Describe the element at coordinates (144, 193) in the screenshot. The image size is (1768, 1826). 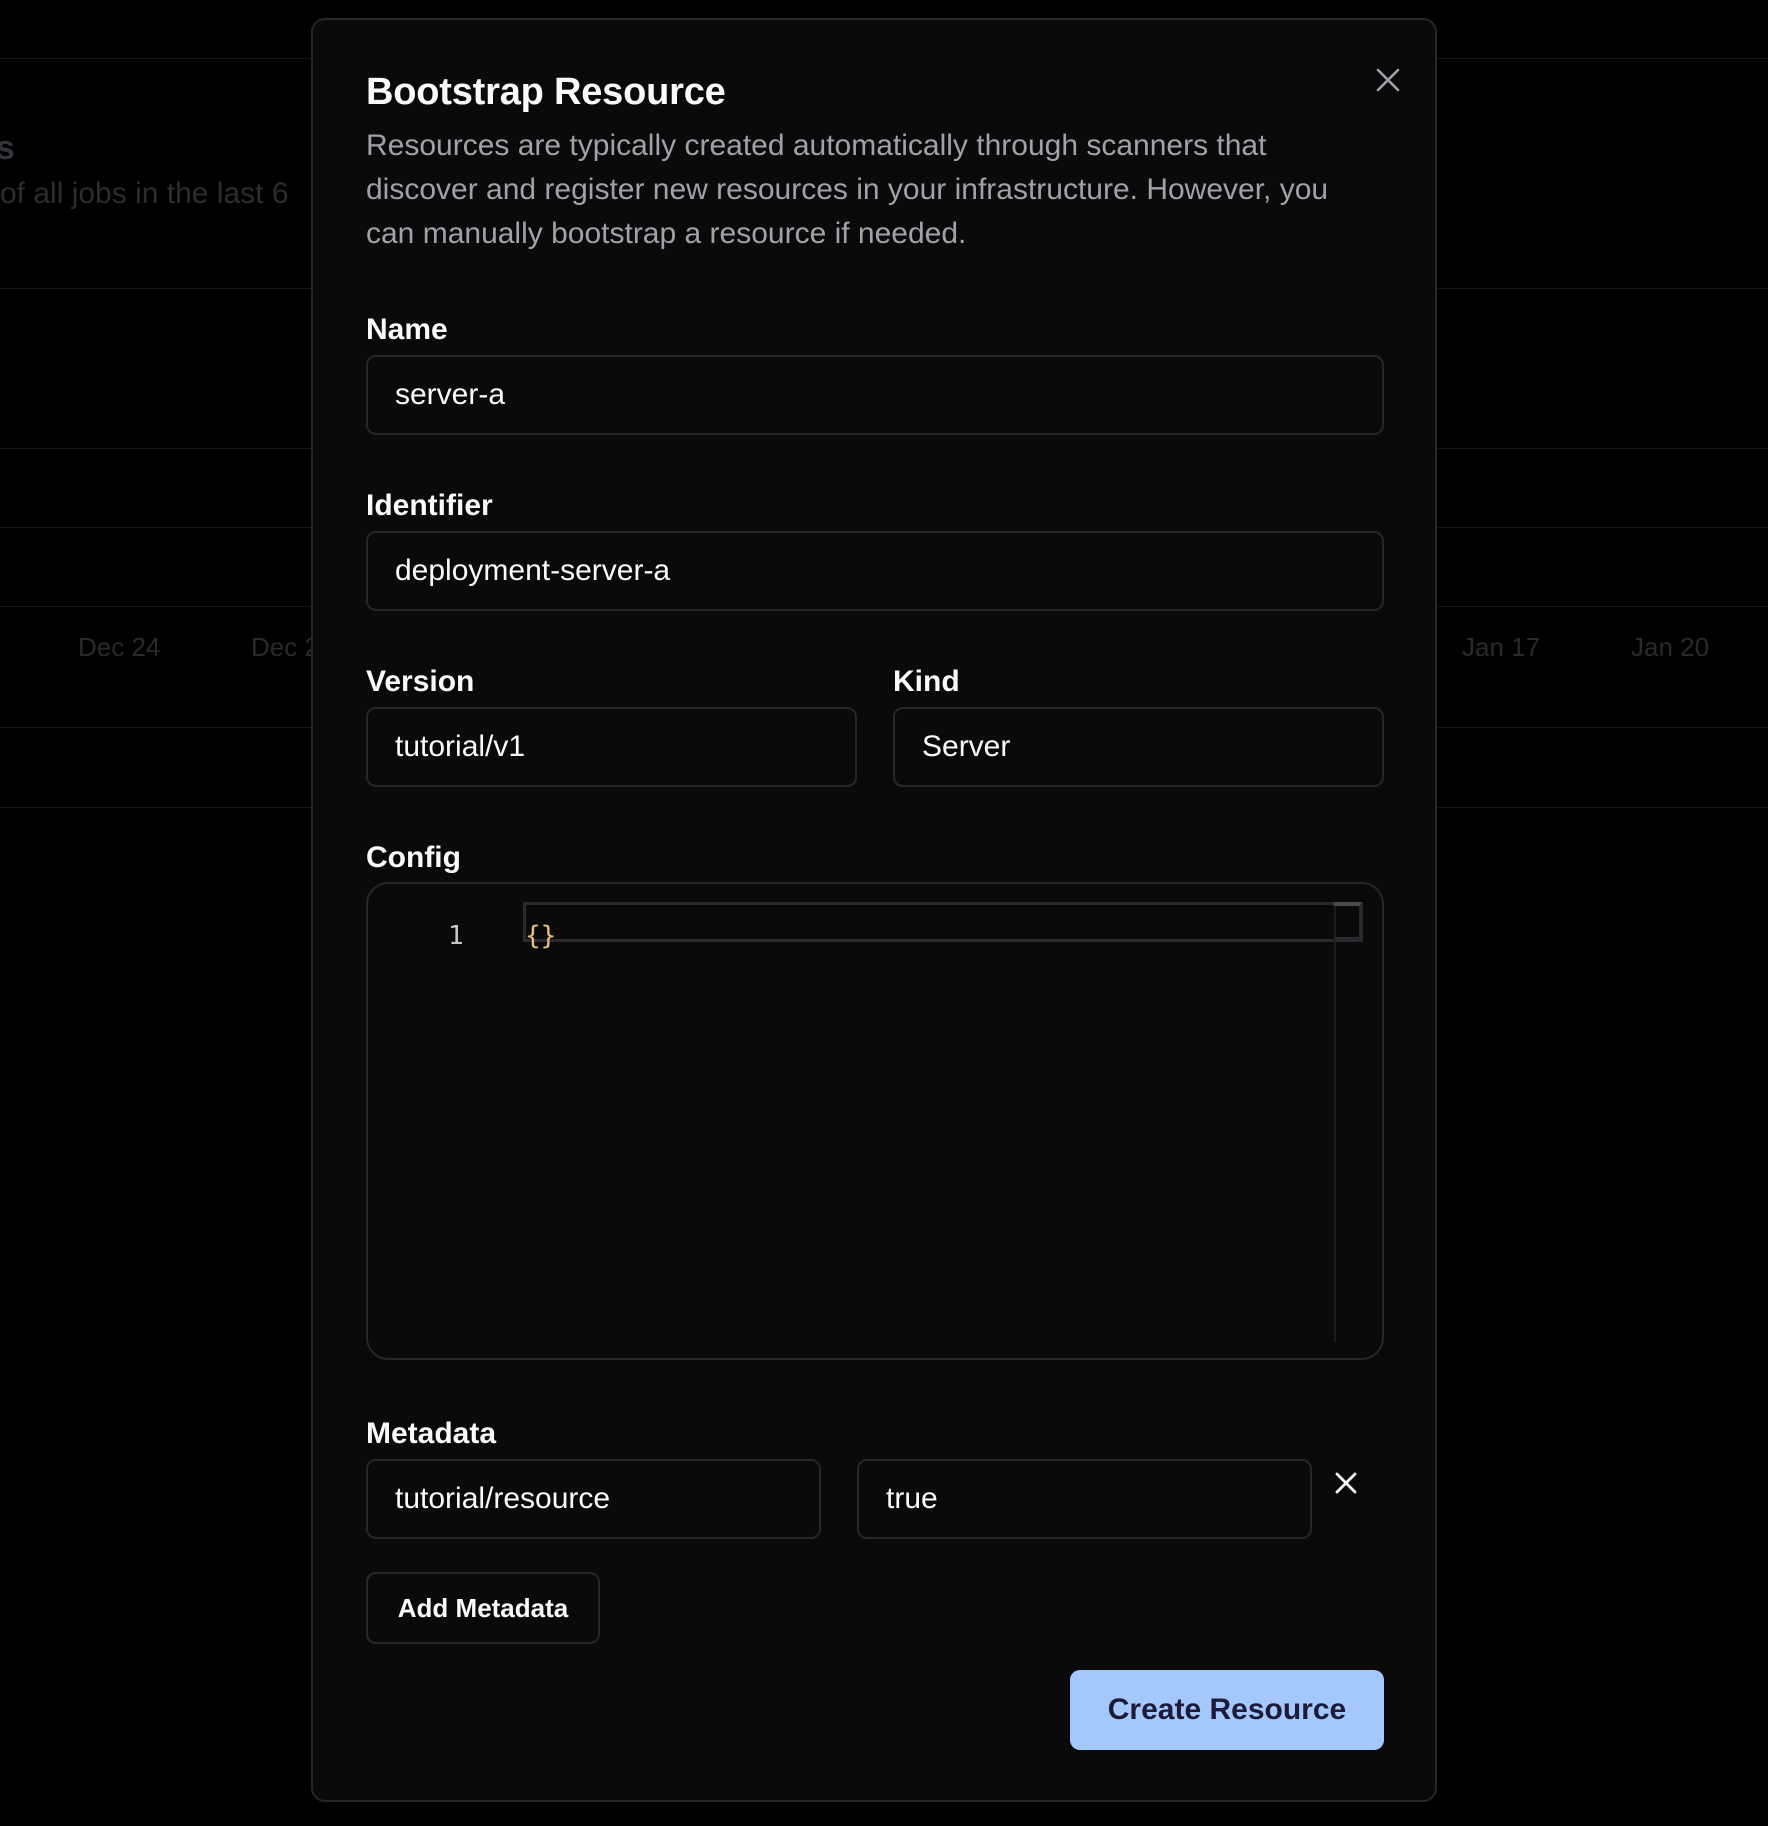
I see `page-subtitle-fragment: of all jobs in the last 6` at that location.